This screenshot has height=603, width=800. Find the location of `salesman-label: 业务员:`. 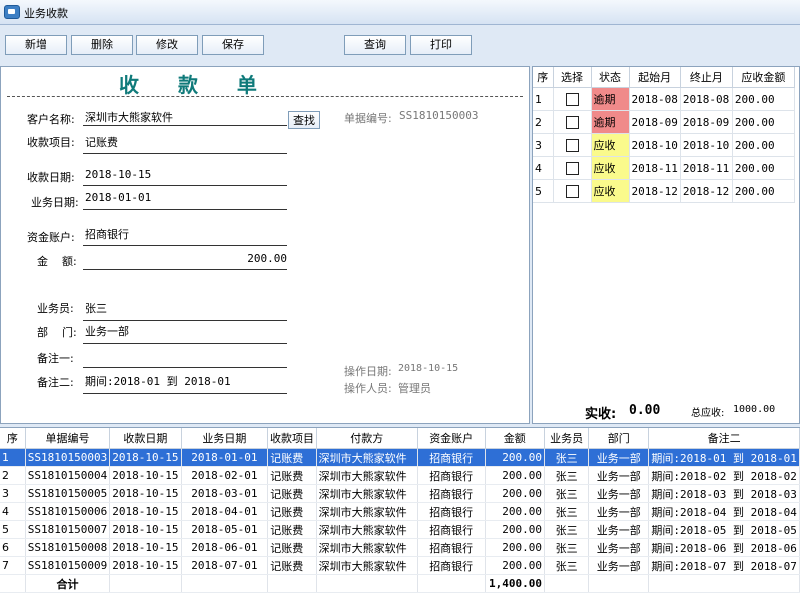

salesman-label: 业务员: is located at coordinates (55, 308).